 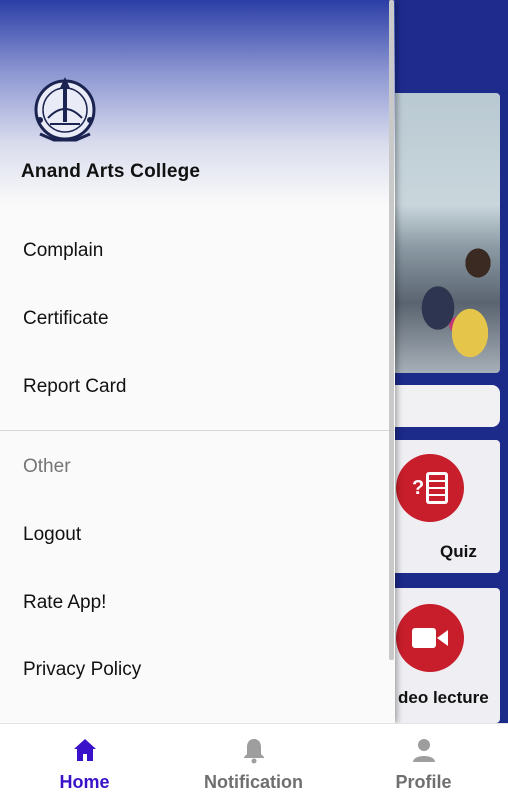 I want to click on bell-icon, so click(x=253, y=751).